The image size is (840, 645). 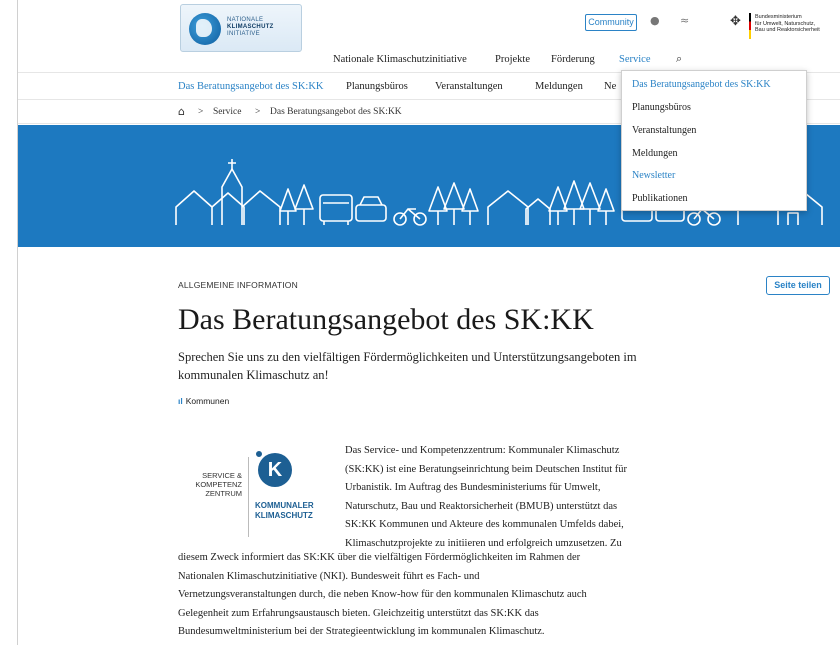 What do you see at coordinates (655, 153) in the screenshot?
I see `dropdown-item-meldungen: Meldungen` at bounding box center [655, 153].